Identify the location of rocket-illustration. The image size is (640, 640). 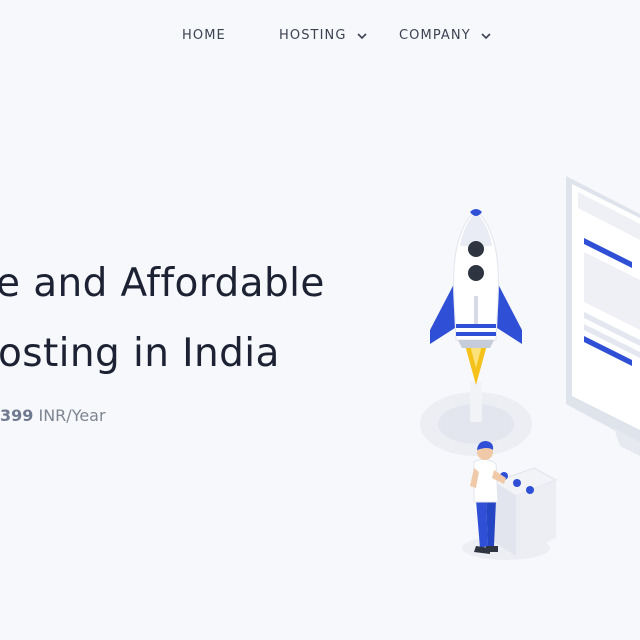
(476, 332).